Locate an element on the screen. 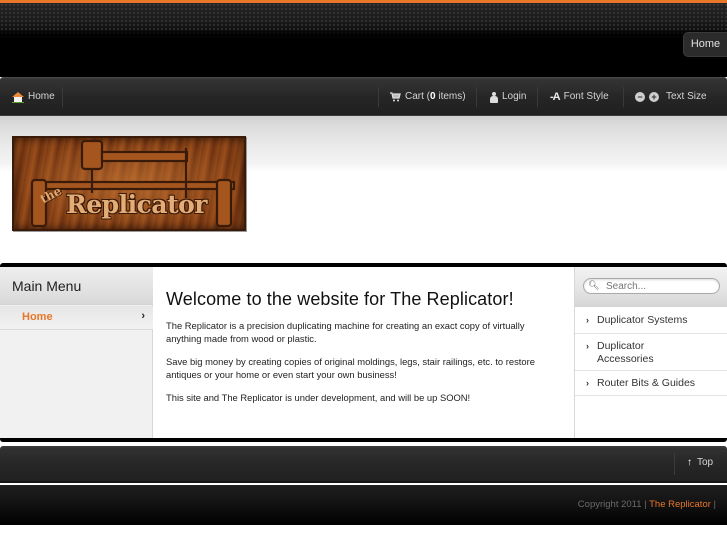  category-item-duplicator-systems: › Duplicator Systems is located at coordinates (651, 321).